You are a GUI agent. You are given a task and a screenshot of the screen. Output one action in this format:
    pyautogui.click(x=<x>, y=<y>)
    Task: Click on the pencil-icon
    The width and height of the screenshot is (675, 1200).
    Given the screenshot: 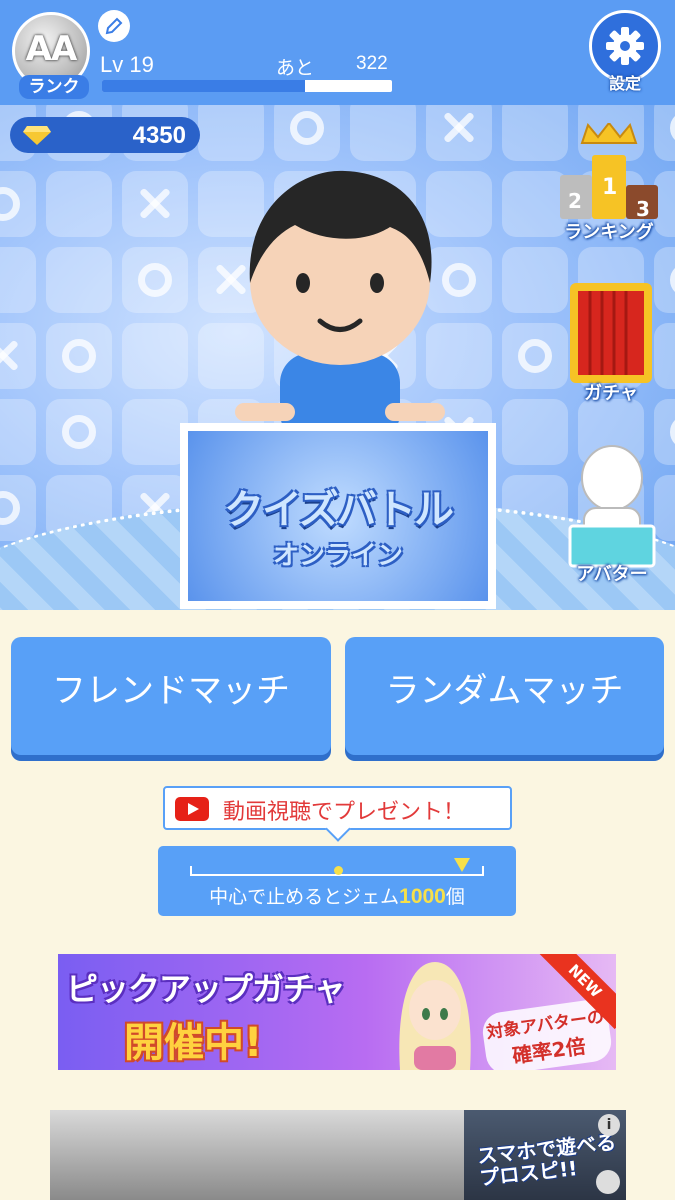 What is the action you would take?
    pyautogui.click(x=114, y=26)
    